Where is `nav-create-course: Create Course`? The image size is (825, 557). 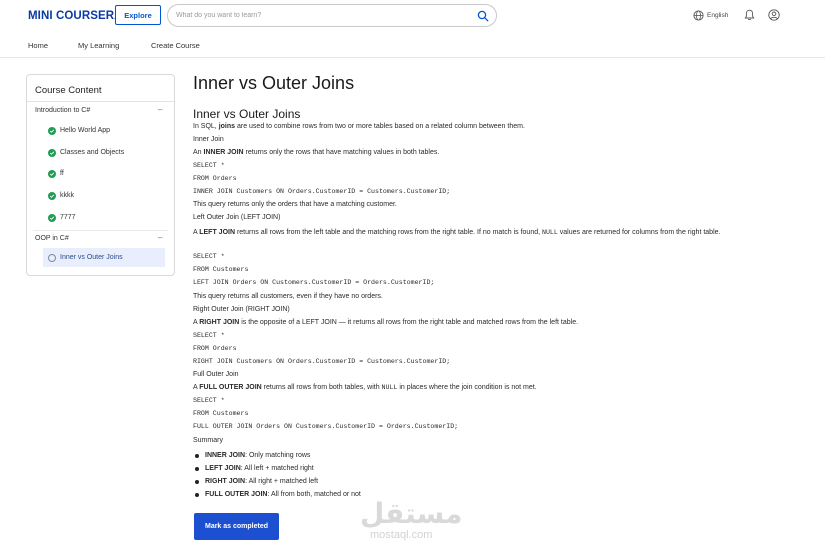 nav-create-course: Create Course is located at coordinates (175, 45).